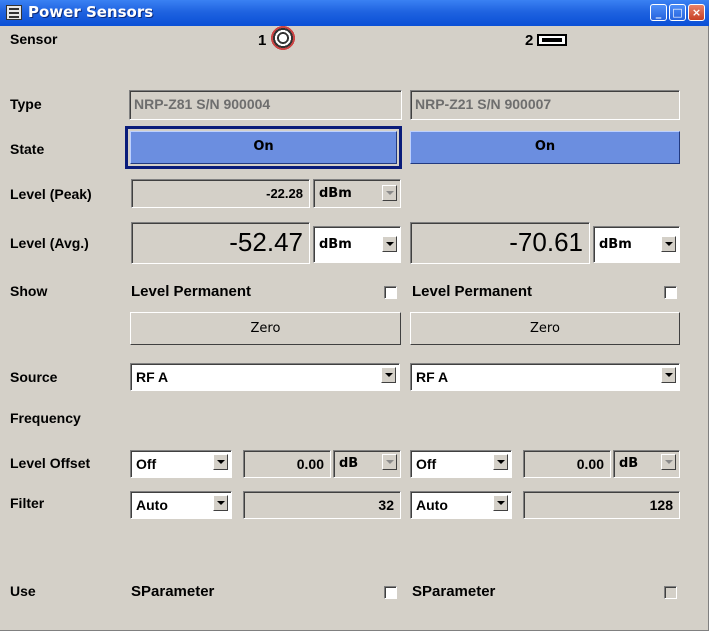  Describe the element at coordinates (696, 12) in the screenshot. I see `close-button: ×` at that location.